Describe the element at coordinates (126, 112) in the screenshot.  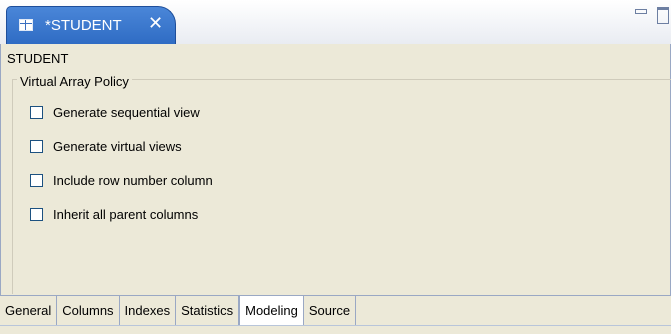
I see `checkbox-label: Generate sequential view` at that location.